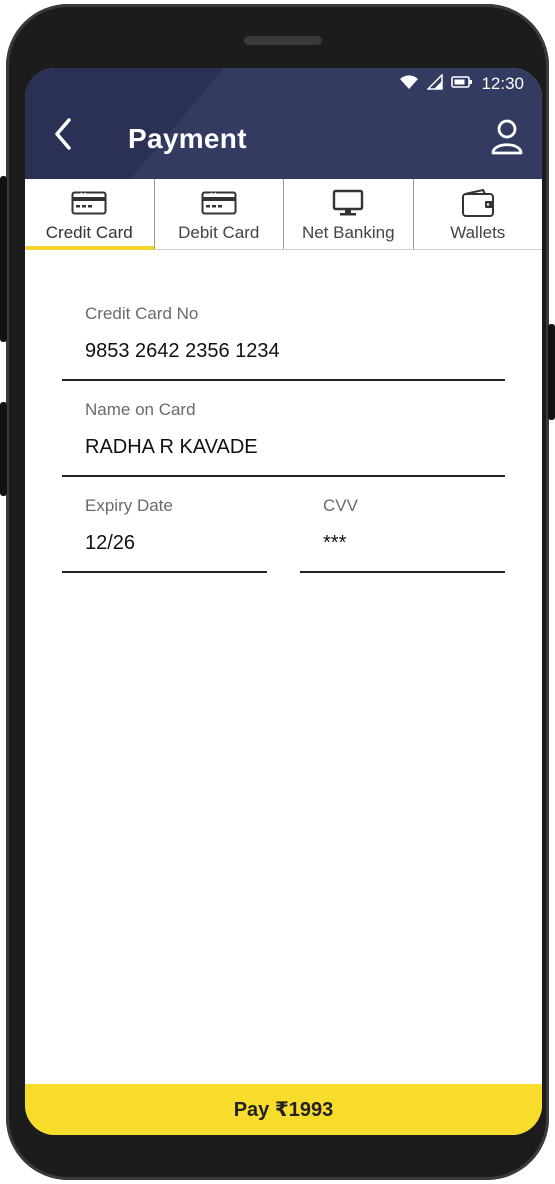 This screenshot has height=1184, width=555. What do you see at coordinates (409, 84) in the screenshot?
I see `wifi-icon` at bounding box center [409, 84].